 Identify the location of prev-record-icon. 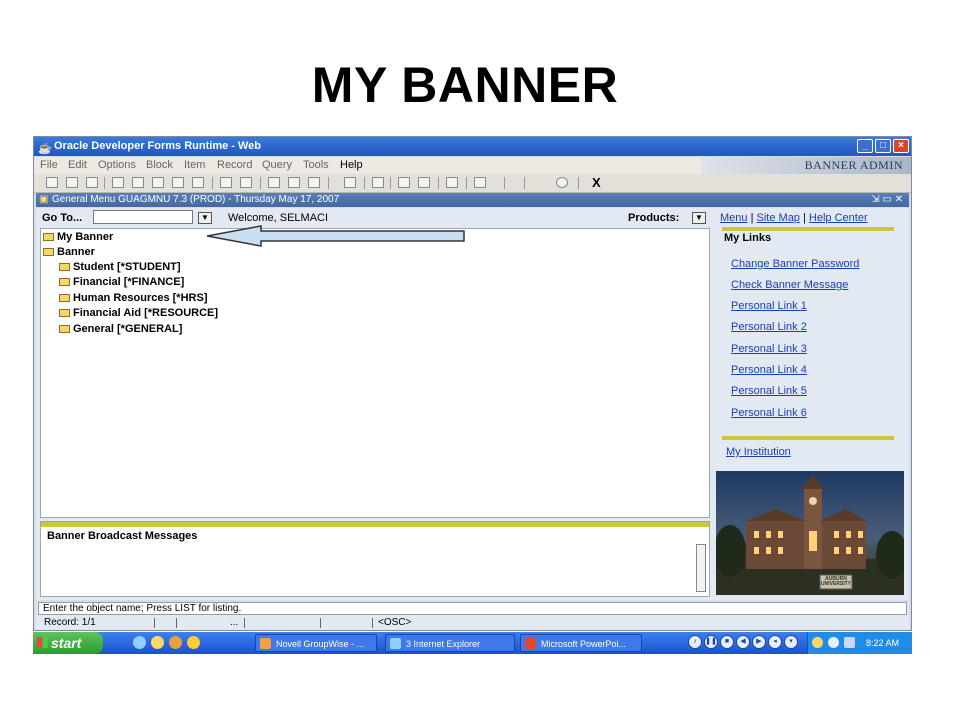
(158, 182).